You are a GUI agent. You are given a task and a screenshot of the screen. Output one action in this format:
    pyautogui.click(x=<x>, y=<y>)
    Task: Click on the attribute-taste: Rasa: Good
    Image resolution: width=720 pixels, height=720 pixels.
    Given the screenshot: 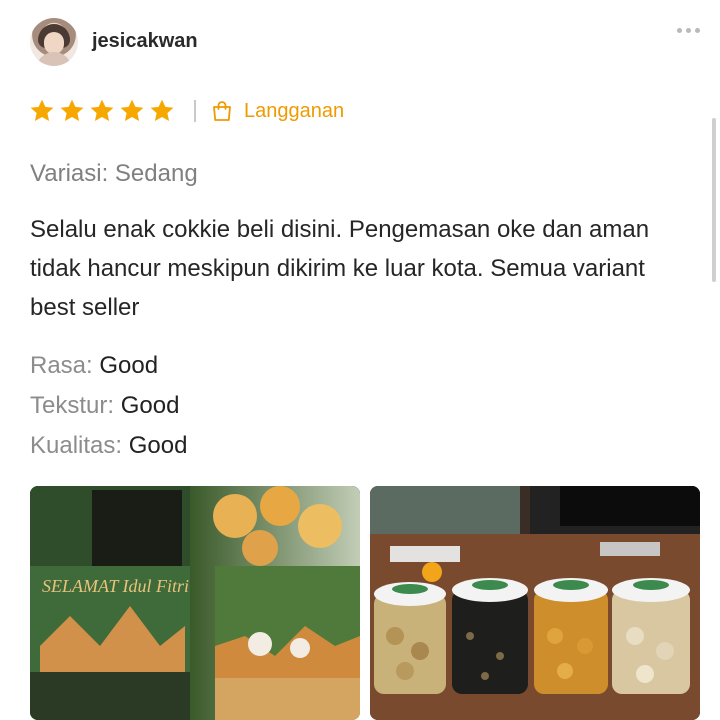 What is the action you would take?
    pyautogui.click(x=108, y=366)
    